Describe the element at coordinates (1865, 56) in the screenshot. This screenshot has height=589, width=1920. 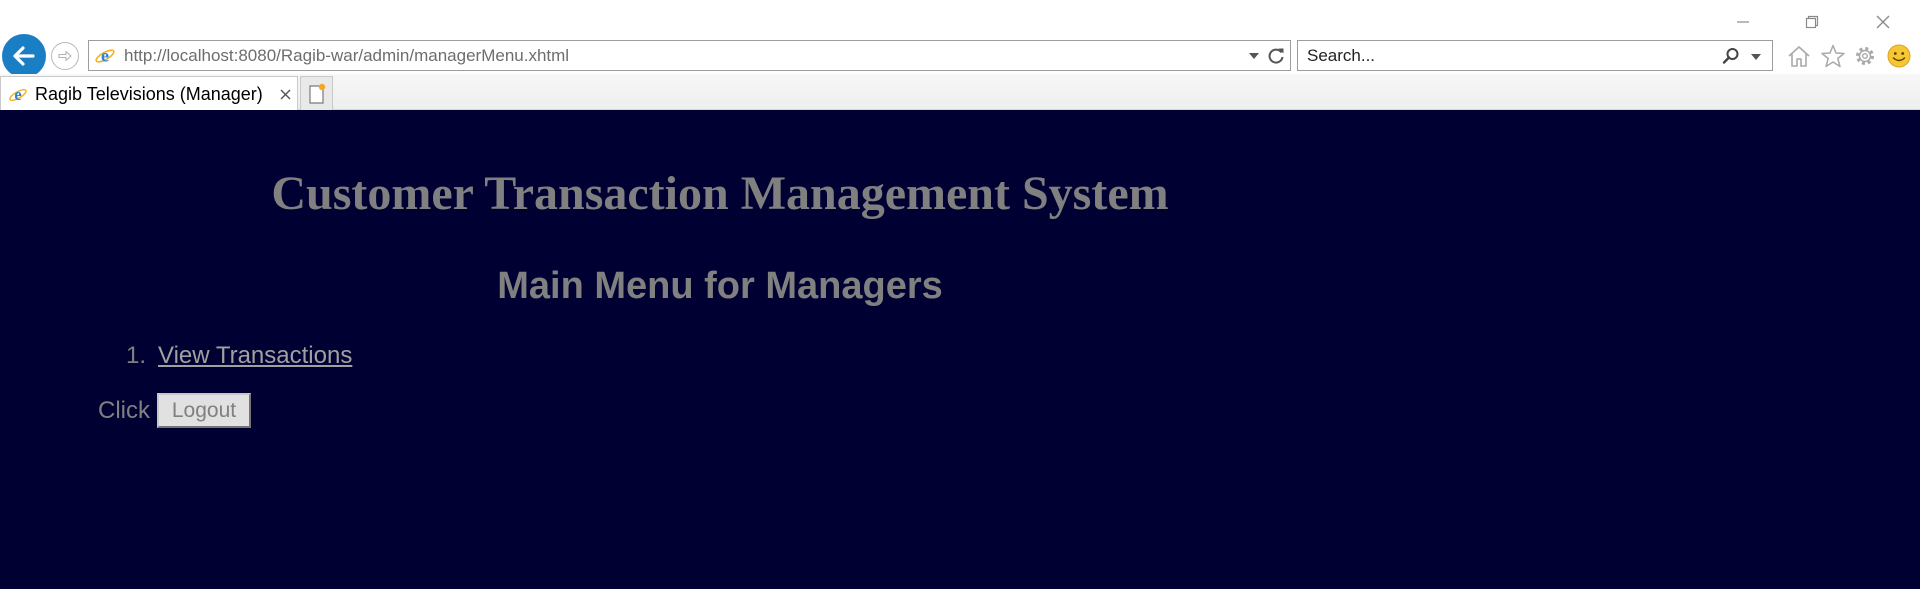
I see `gear-icon` at that location.